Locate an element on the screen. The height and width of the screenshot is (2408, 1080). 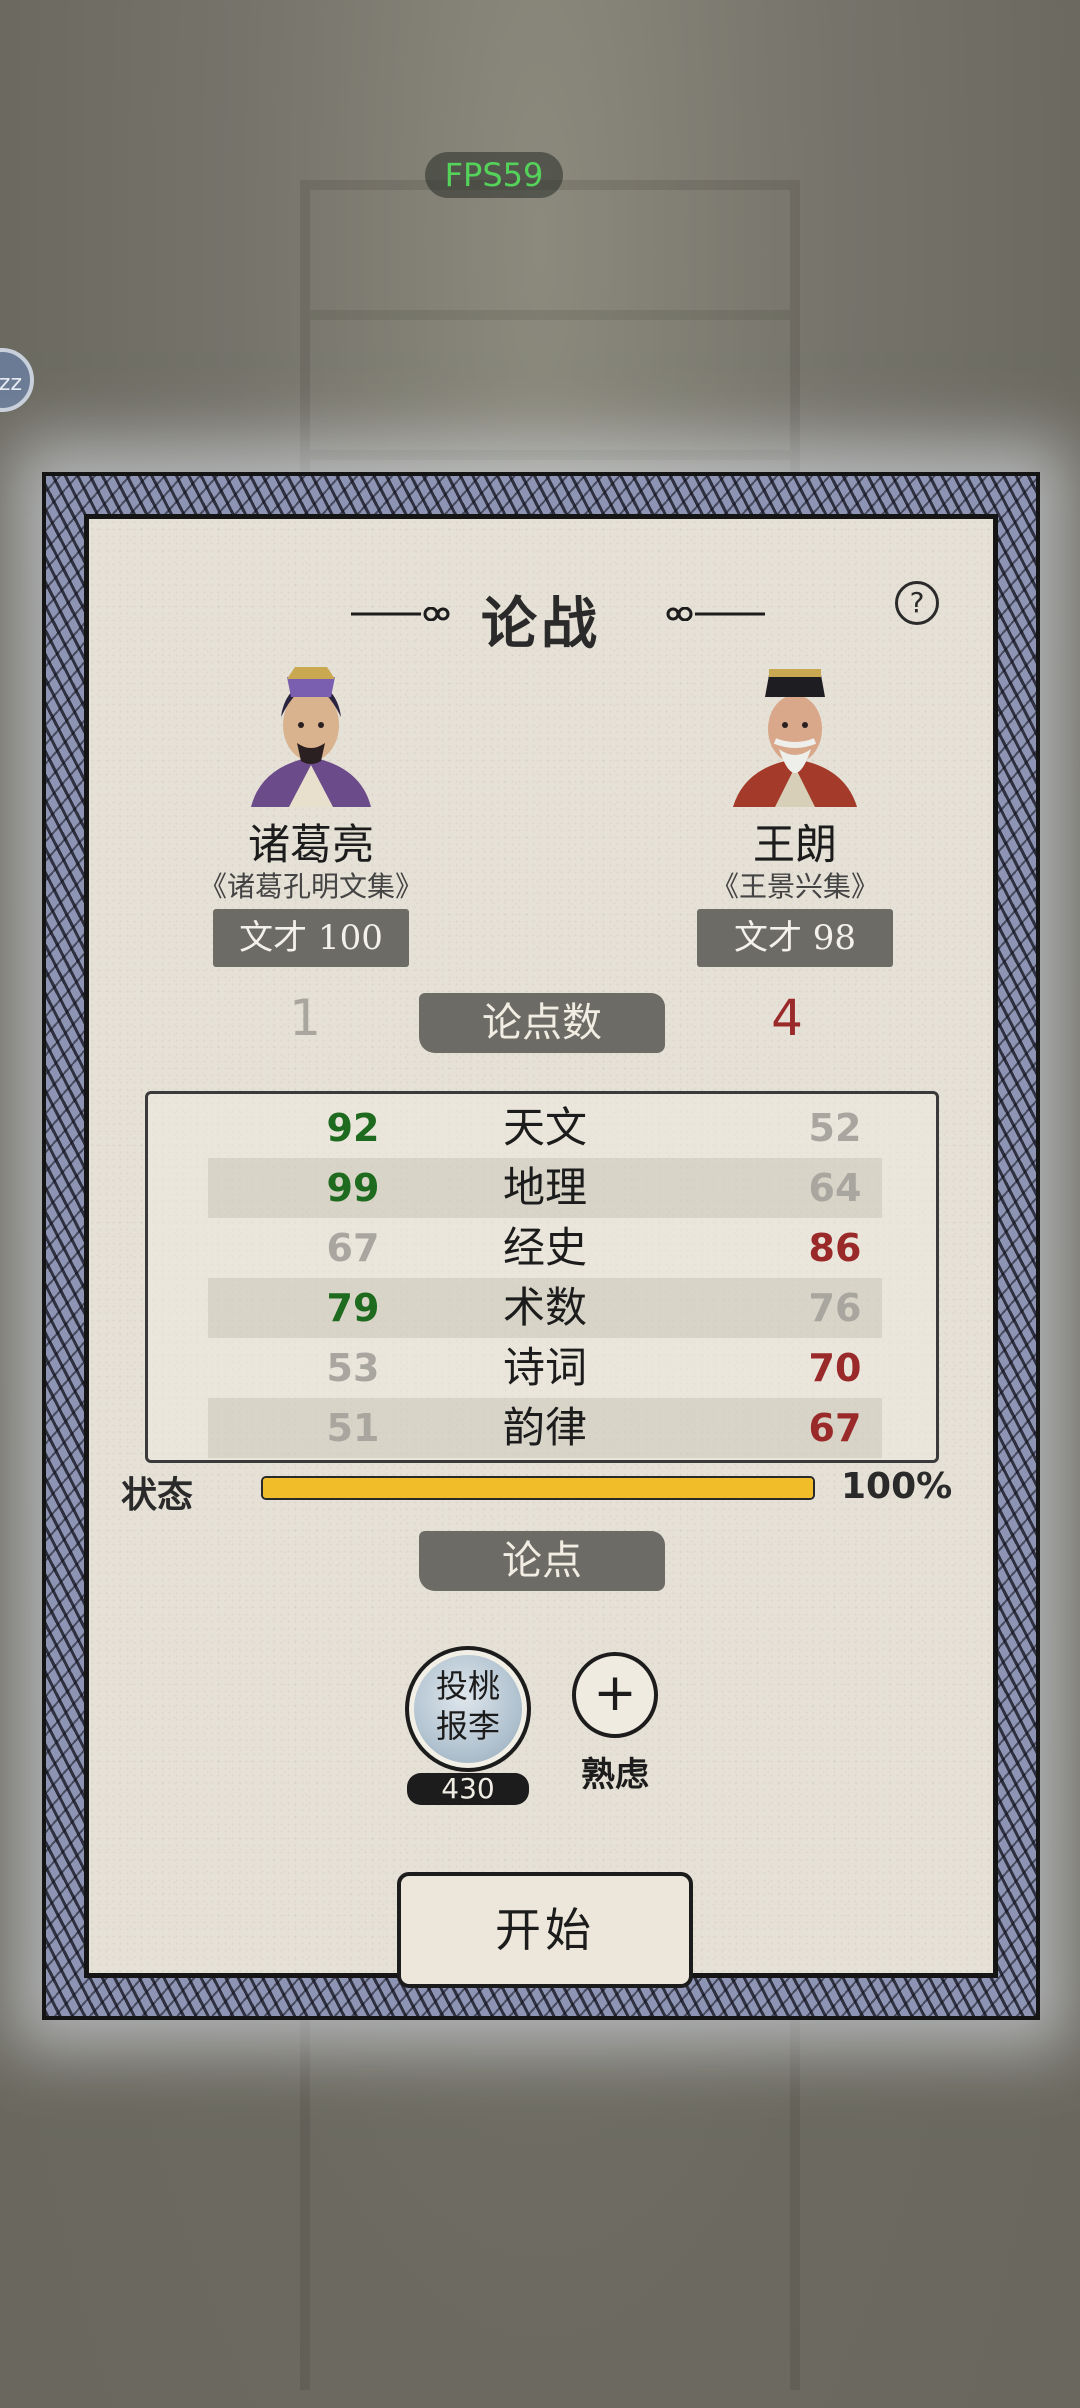
zhuge-liang-portrait is located at coordinates (311, 737).